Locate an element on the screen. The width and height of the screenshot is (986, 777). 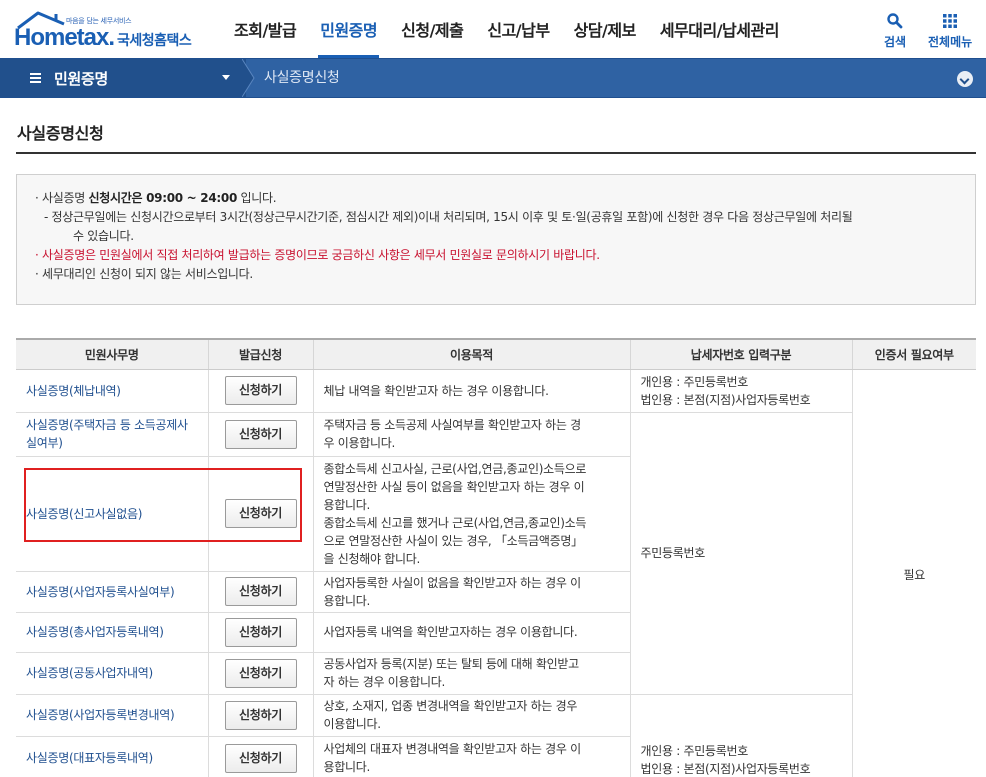
nav-item-consult-report: 상담/제보 is located at coordinates (605, 29).